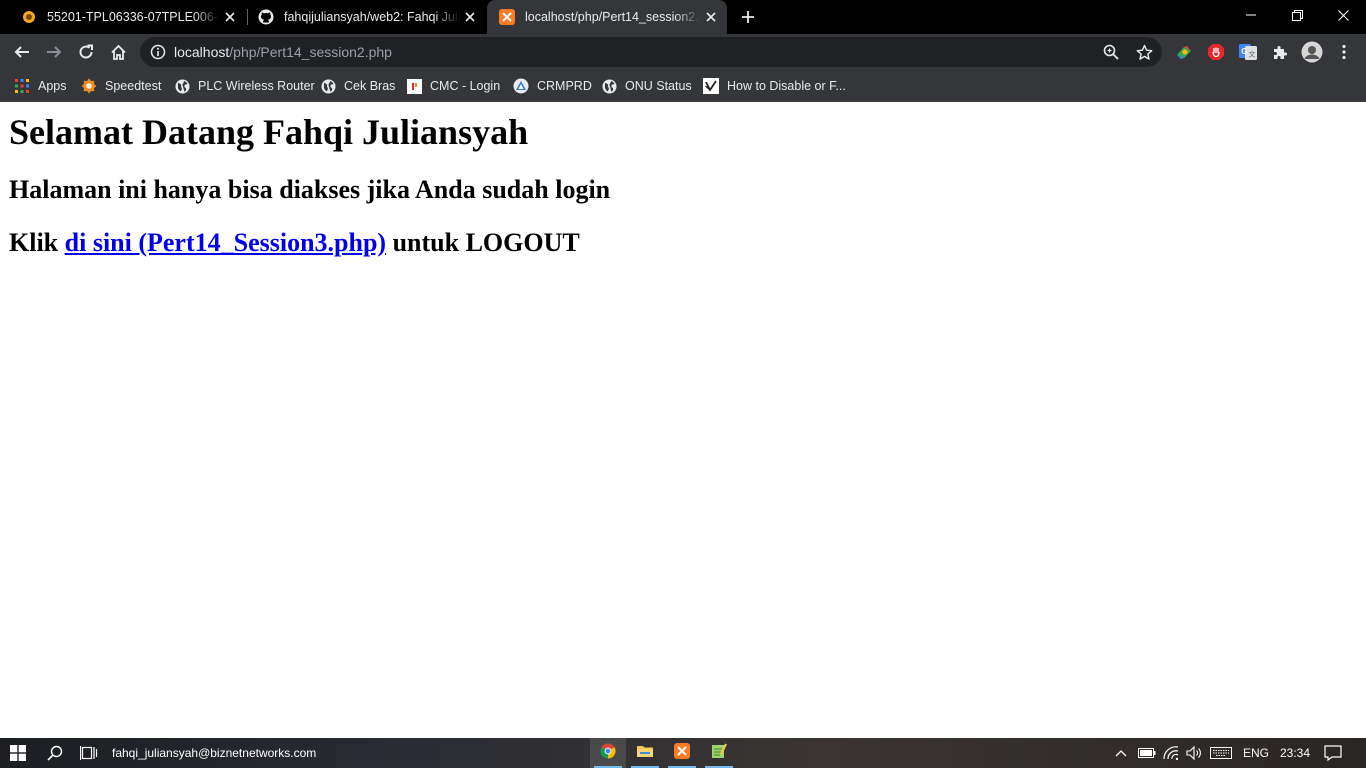 The image size is (1366, 768). Describe the element at coordinates (1216, 52) in the screenshot. I see `adblock-icon` at that location.